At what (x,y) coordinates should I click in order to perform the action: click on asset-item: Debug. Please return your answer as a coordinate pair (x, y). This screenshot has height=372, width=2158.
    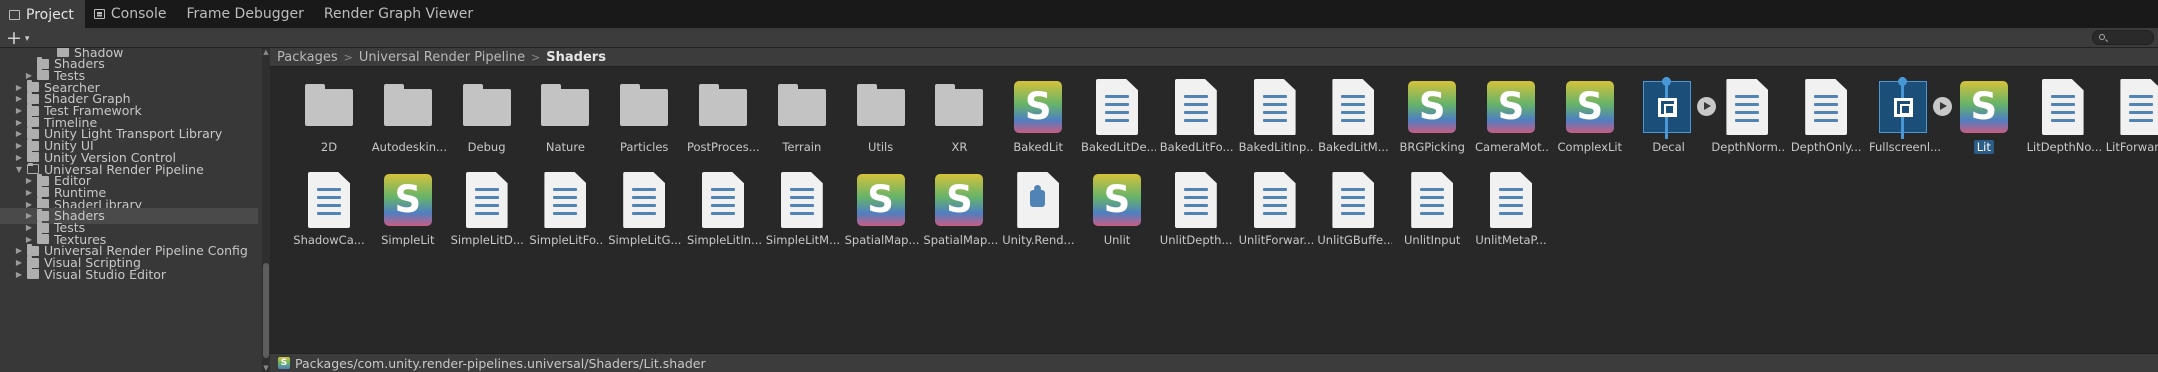
    Looking at the image, I should click on (487, 124).